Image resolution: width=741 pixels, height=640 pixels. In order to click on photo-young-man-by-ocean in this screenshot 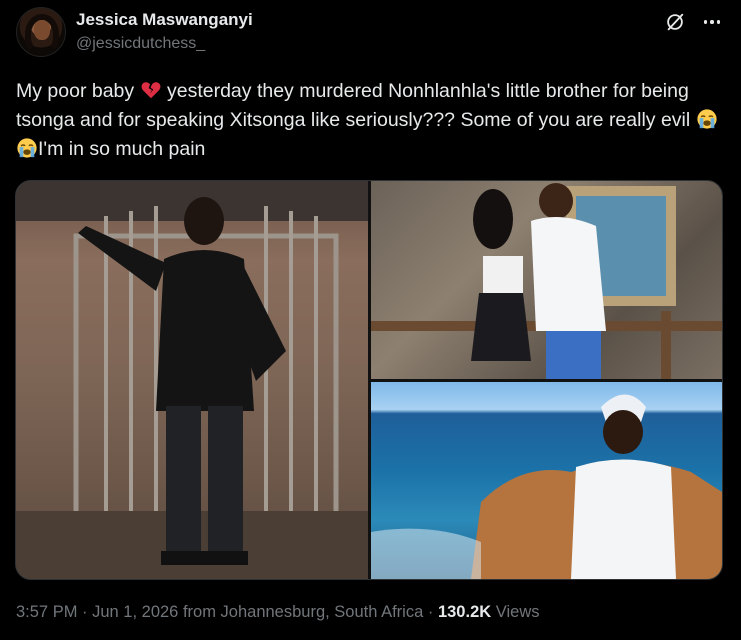, I will do `click(546, 480)`.